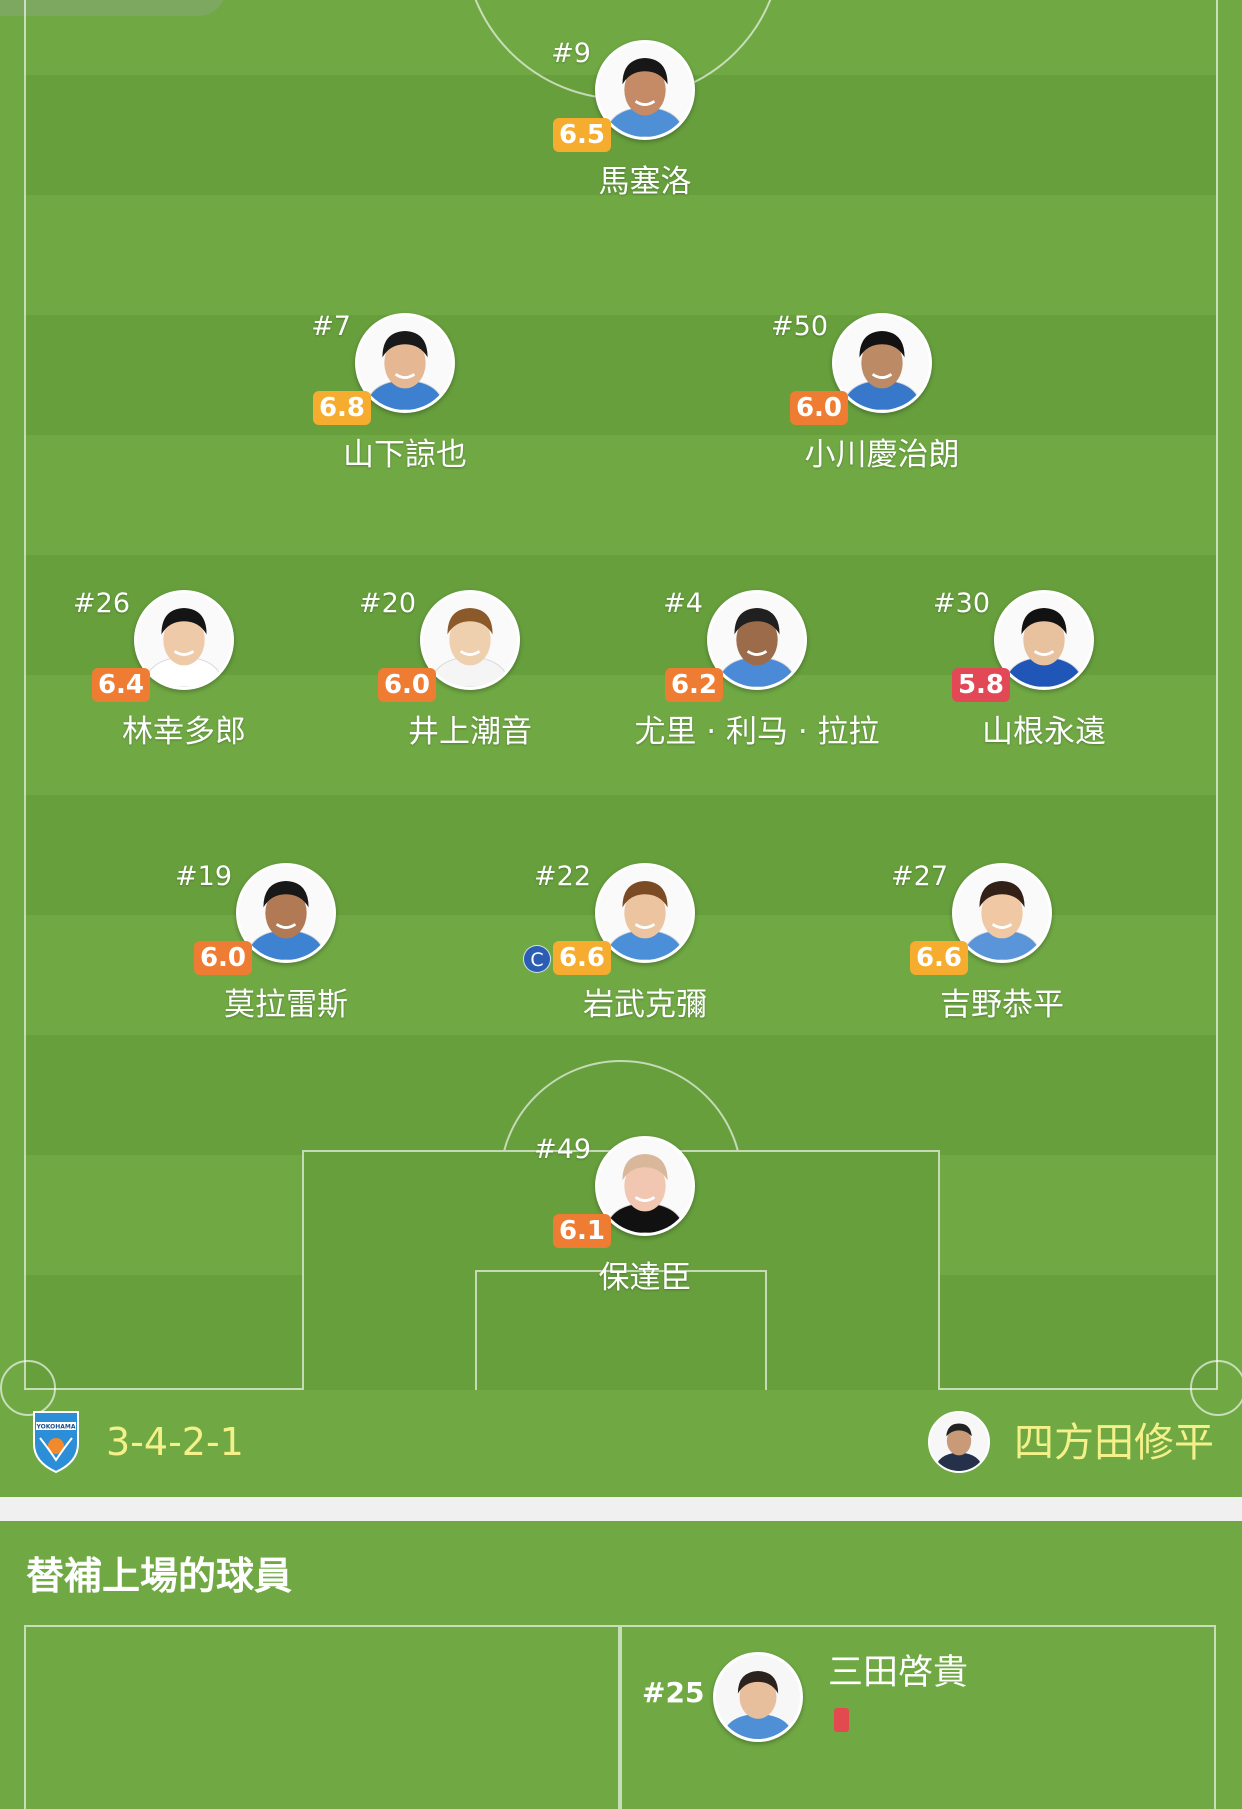 Image resolution: width=1242 pixels, height=1809 pixels. Describe the element at coordinates (56, 1441) in the screenshot. I see `team-logo-icon: YOKOHAMA` at that location.